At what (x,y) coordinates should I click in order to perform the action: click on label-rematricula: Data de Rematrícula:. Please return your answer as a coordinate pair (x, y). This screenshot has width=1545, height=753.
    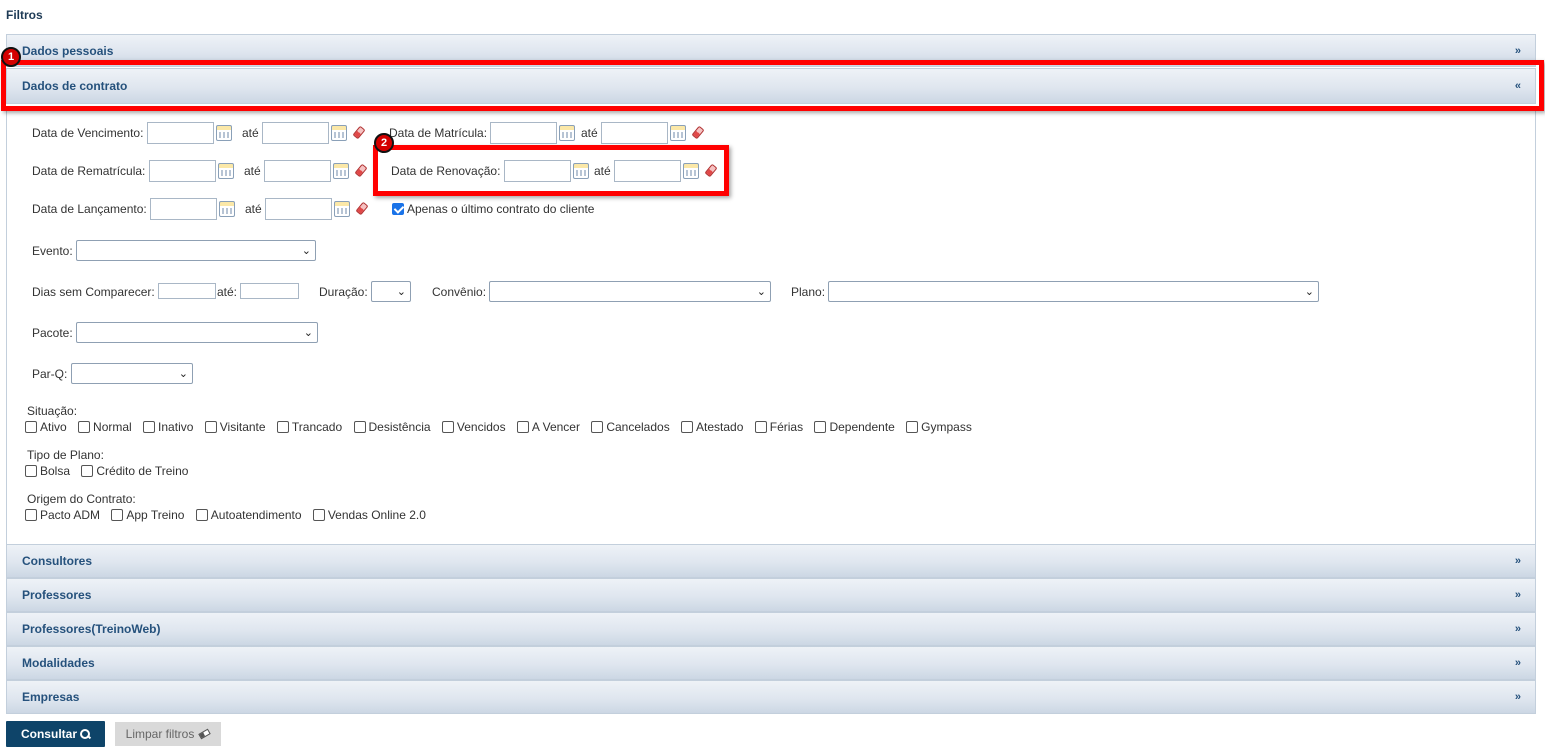
    Looking at the image, I should click on (89, 171).